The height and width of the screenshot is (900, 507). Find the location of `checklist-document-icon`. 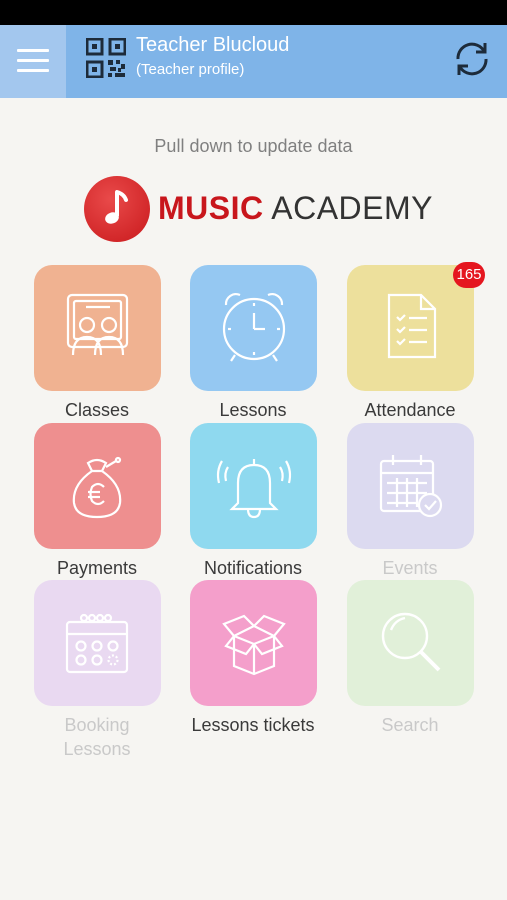

checklist-document-icon is located at coordinates (412, 326).